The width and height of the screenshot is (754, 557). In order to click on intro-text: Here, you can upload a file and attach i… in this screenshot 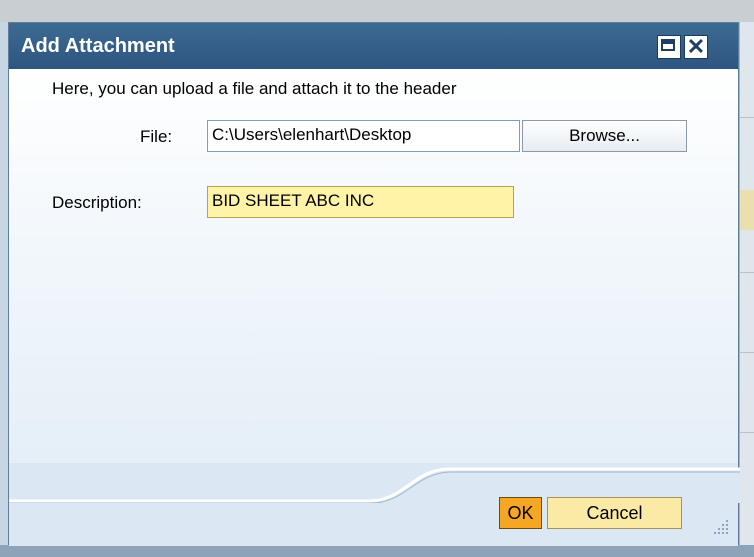, I will do `click(254, 88)`.